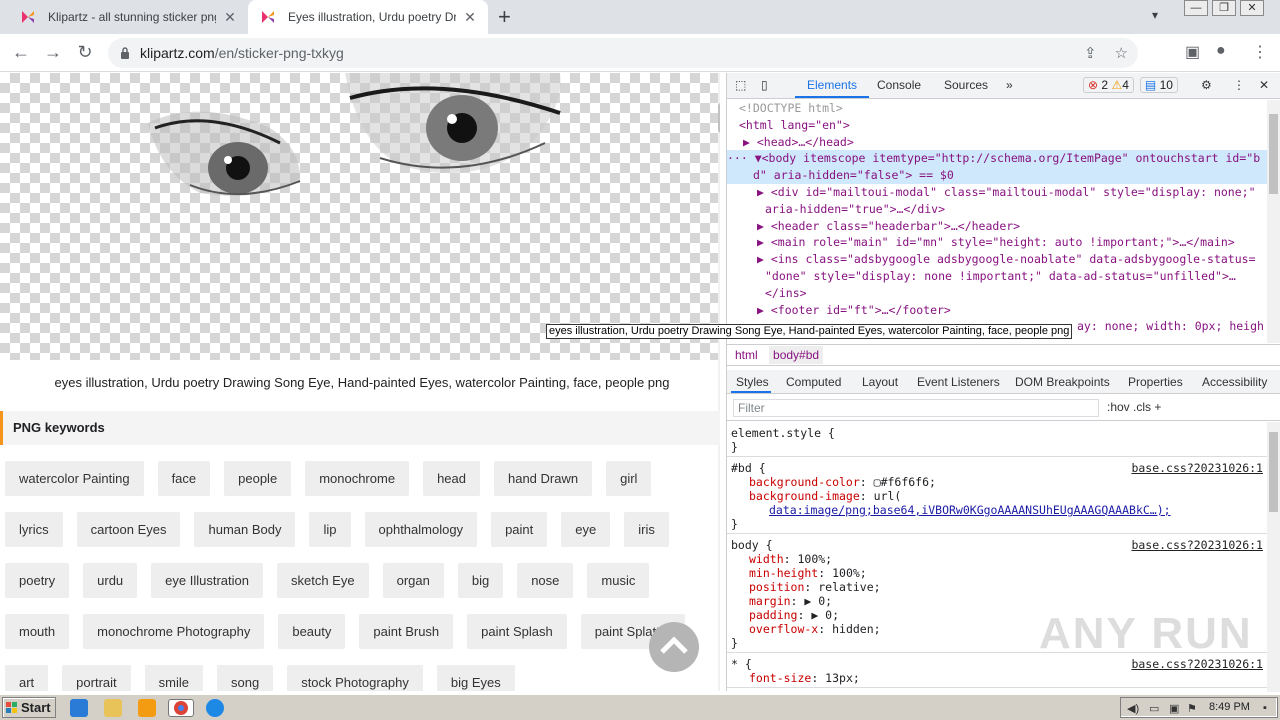 The image size is (1280, 720). I want to click on ie-icon, so click(79, 708).